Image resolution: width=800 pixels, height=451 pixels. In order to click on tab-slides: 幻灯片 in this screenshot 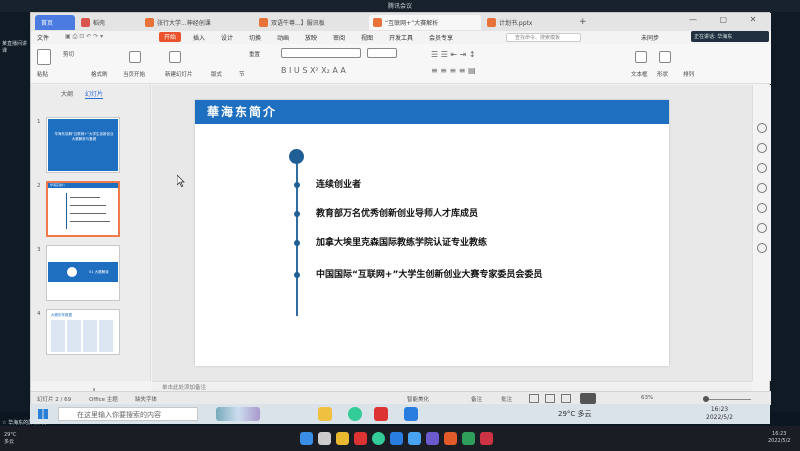, I will do `click(93, 95)`.